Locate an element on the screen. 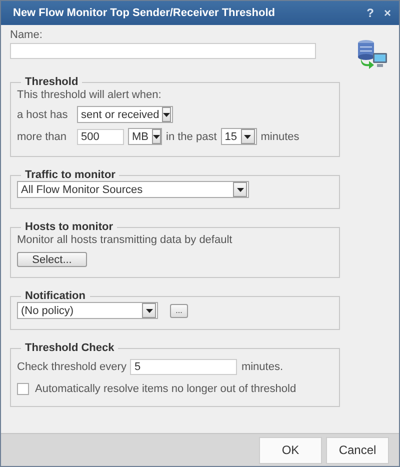  group-title: Notification is located at coordinates (55, 296).